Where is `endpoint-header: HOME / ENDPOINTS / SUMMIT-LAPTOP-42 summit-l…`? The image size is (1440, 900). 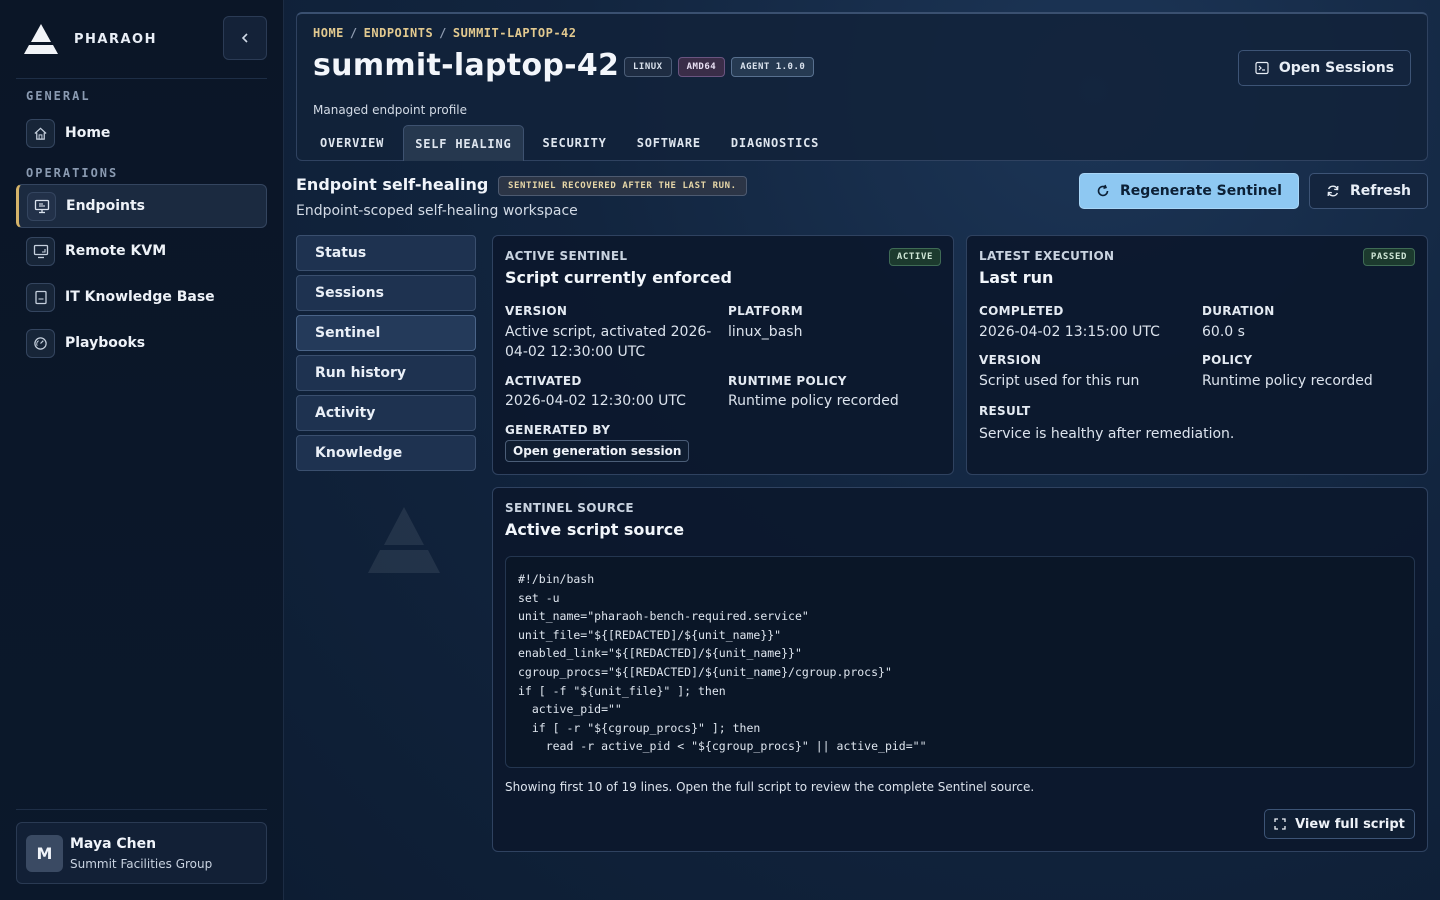
endpoint-header: HOME / ENDPOINTS / SUMMIT-LAPTOP-42 summit-l… is located at coordinates (862, 86).